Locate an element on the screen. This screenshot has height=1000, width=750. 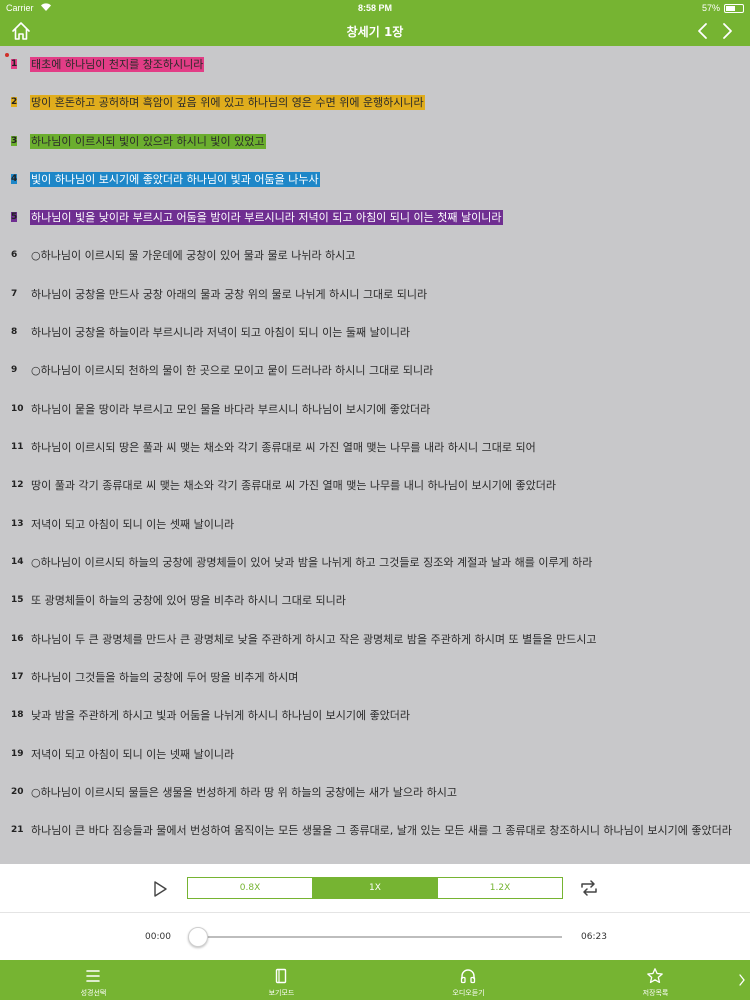
verse-number: 5 is located at coordinates (14, 217).